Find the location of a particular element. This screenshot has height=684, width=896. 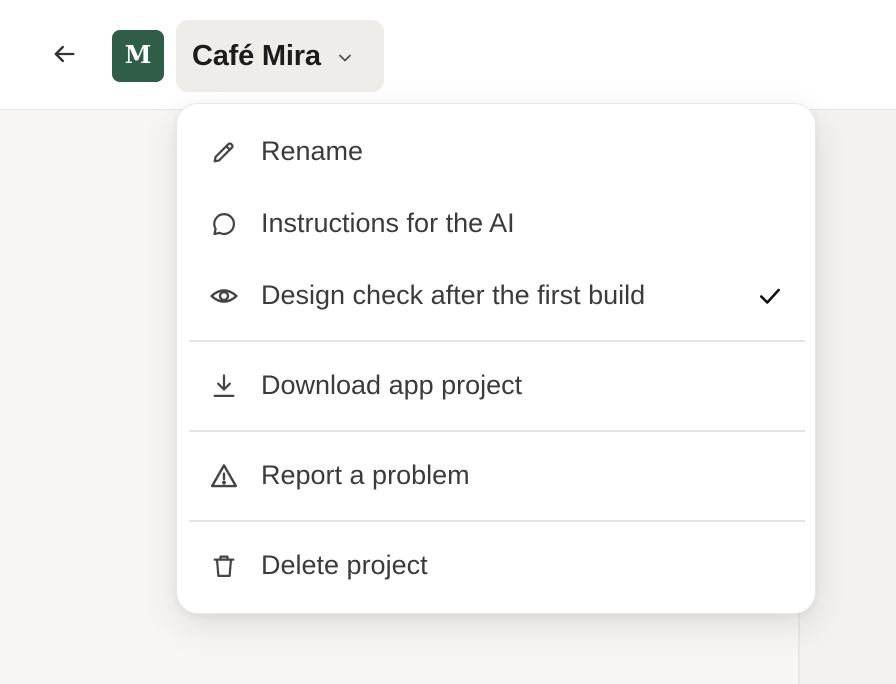

menu-item-label: Report a problem is located at coordinates (365, 474).